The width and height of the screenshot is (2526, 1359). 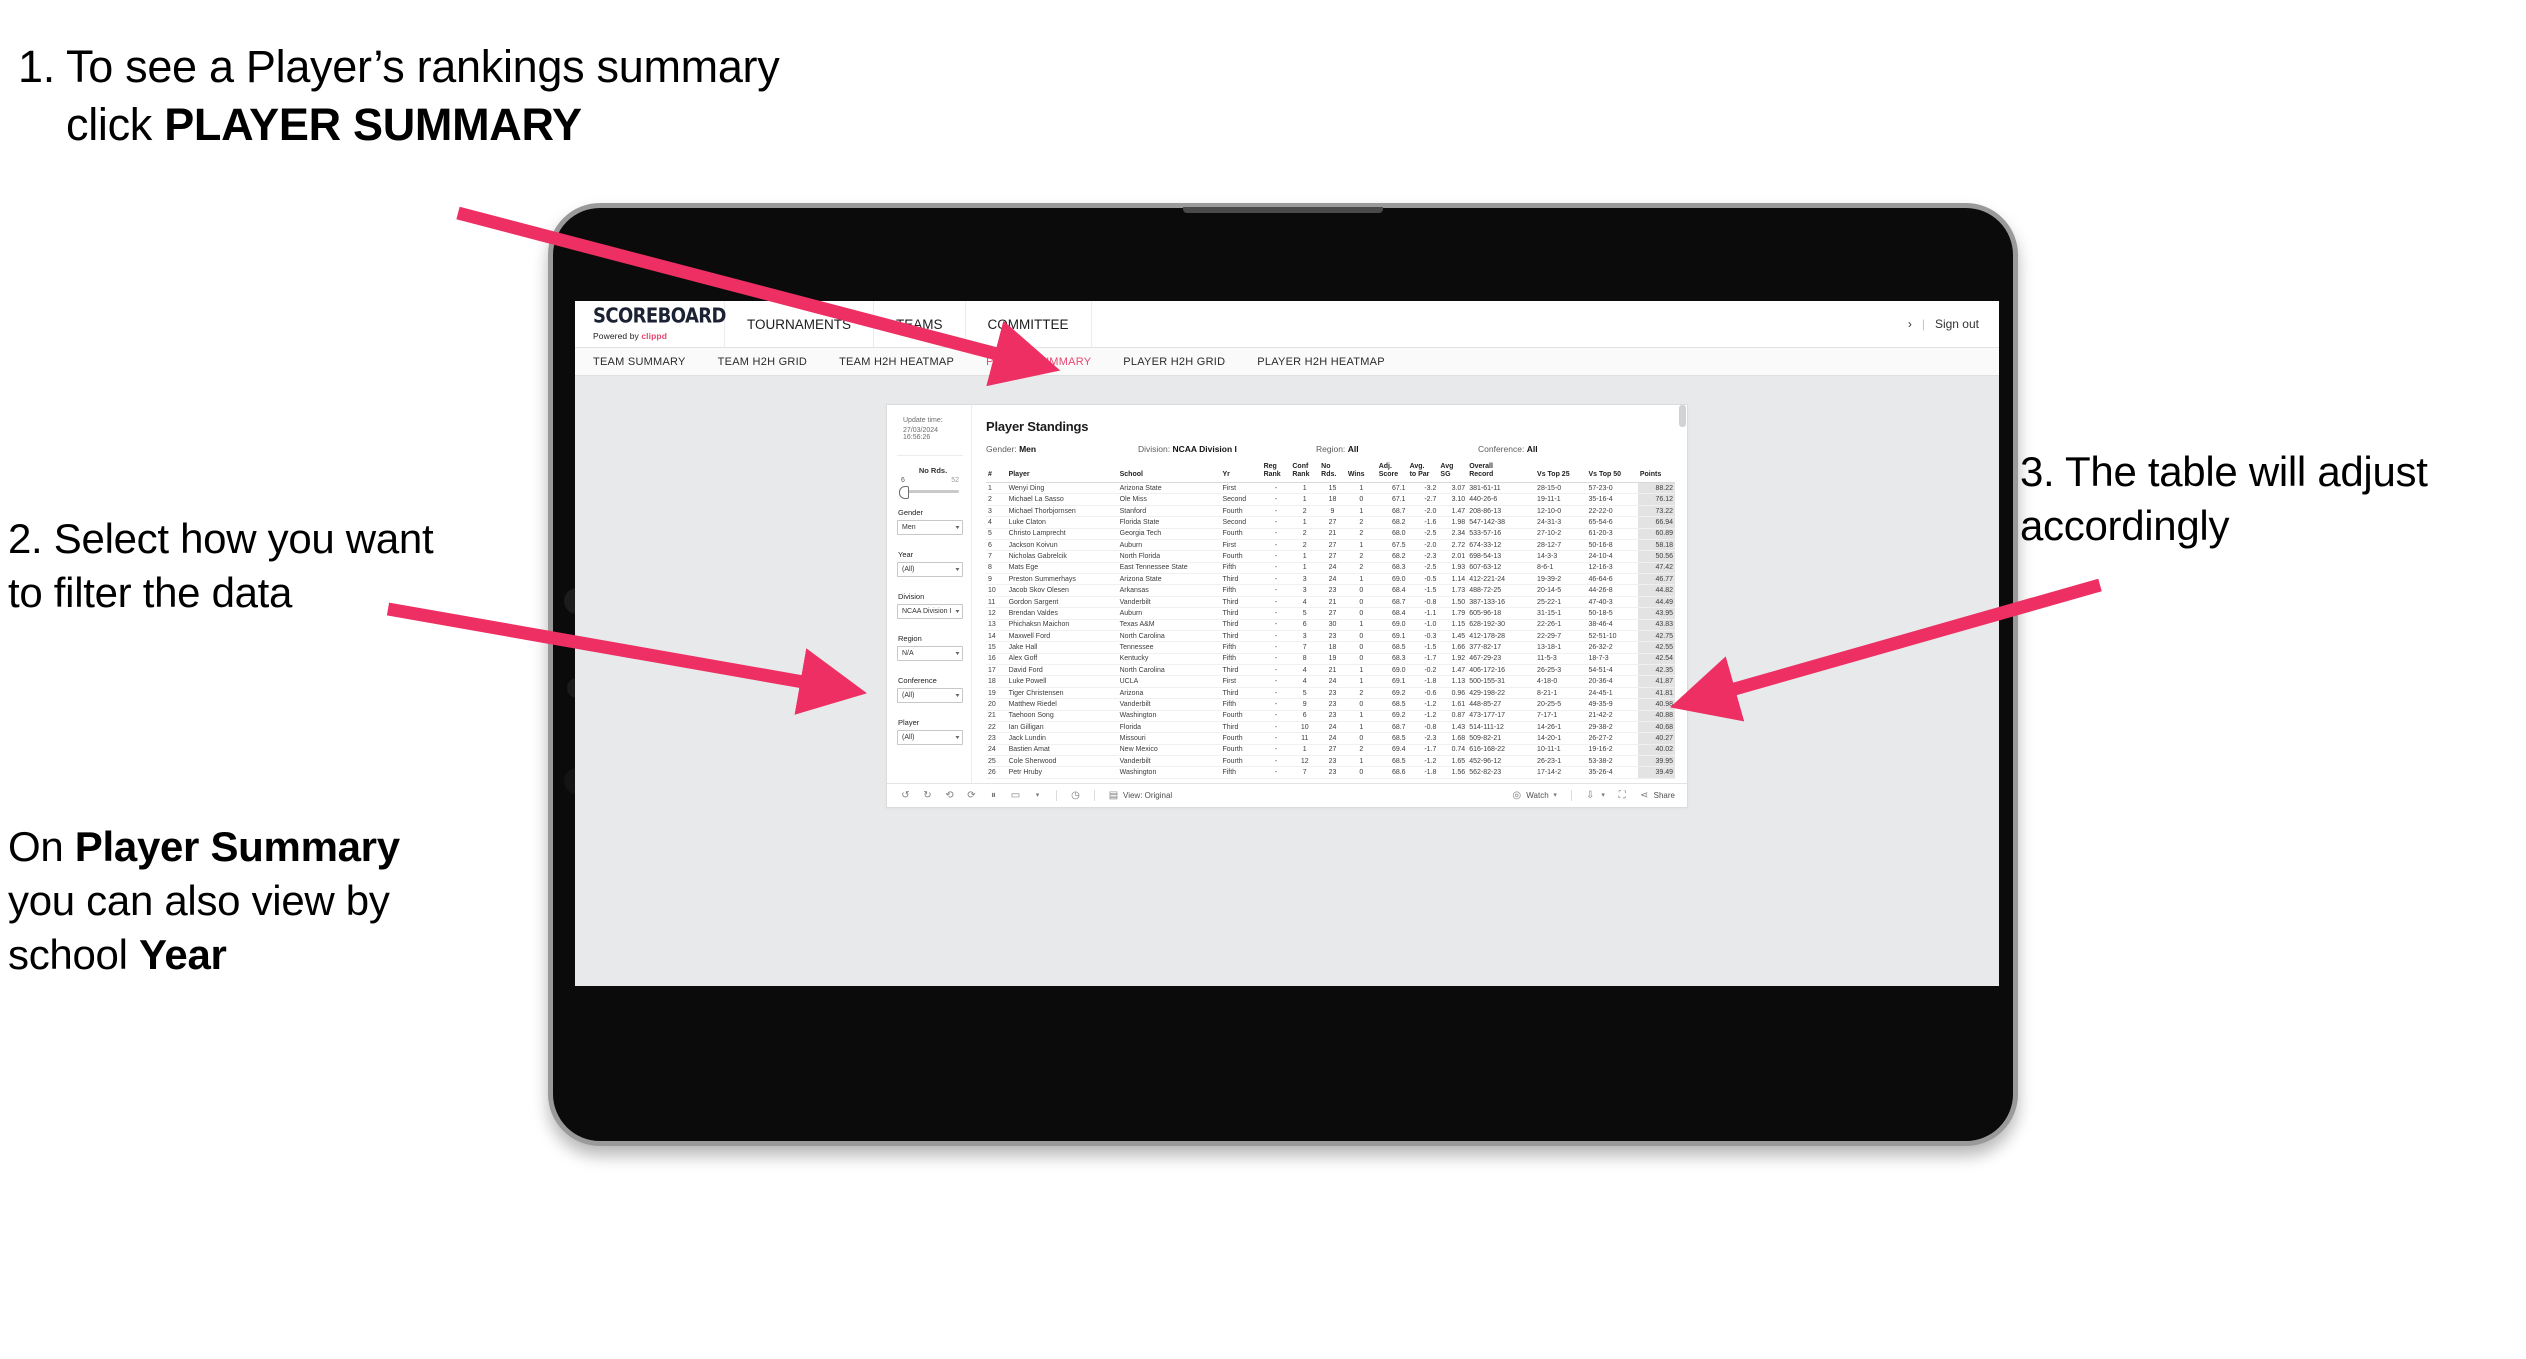 What do you see at coordinates (1305, 488) in the screenshot?
I see `cell-conf-rank: 1` at bounding box center [1305, 488].